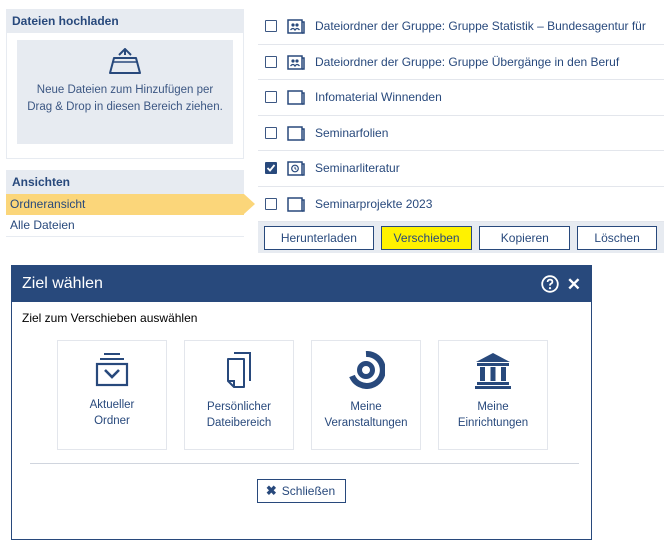 The height and width of the screenshot is (540, 664). What do you see at coordinates (378, 97) in the screenshot?
I see `file-name: Infomaterial Winnenden` at bounding box center [378, 97].